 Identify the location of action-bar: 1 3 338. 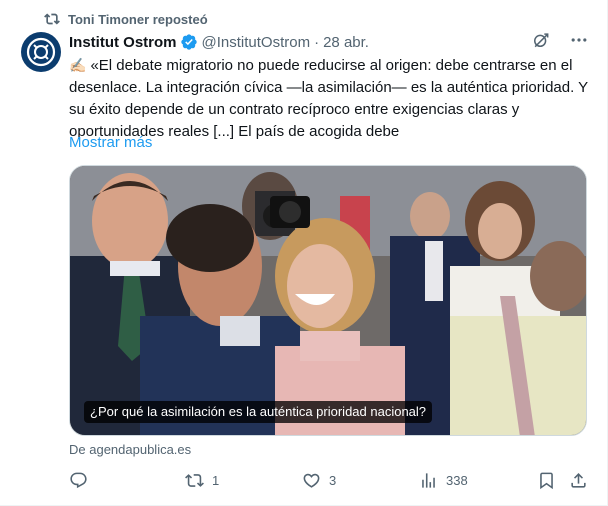
(329, 480).